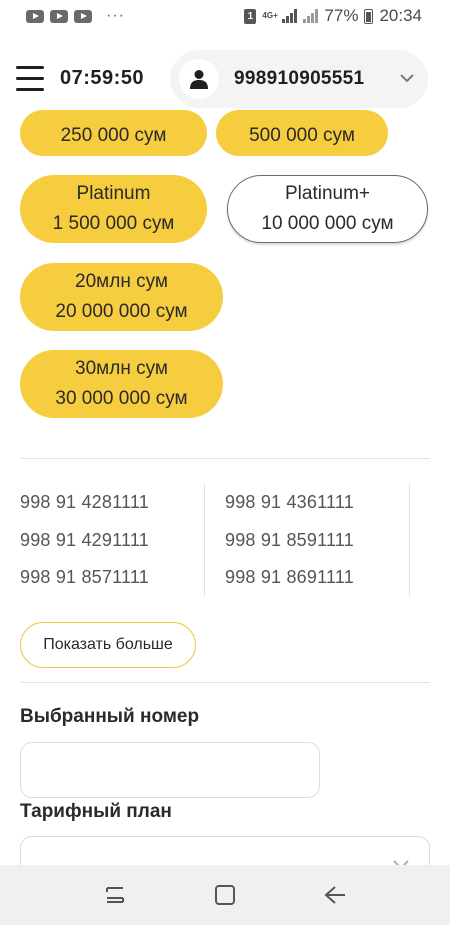  Describe the element at coordinates (84, 502) in the screenshot. I see `phone-number-option: 998 91 4281111` at that location.